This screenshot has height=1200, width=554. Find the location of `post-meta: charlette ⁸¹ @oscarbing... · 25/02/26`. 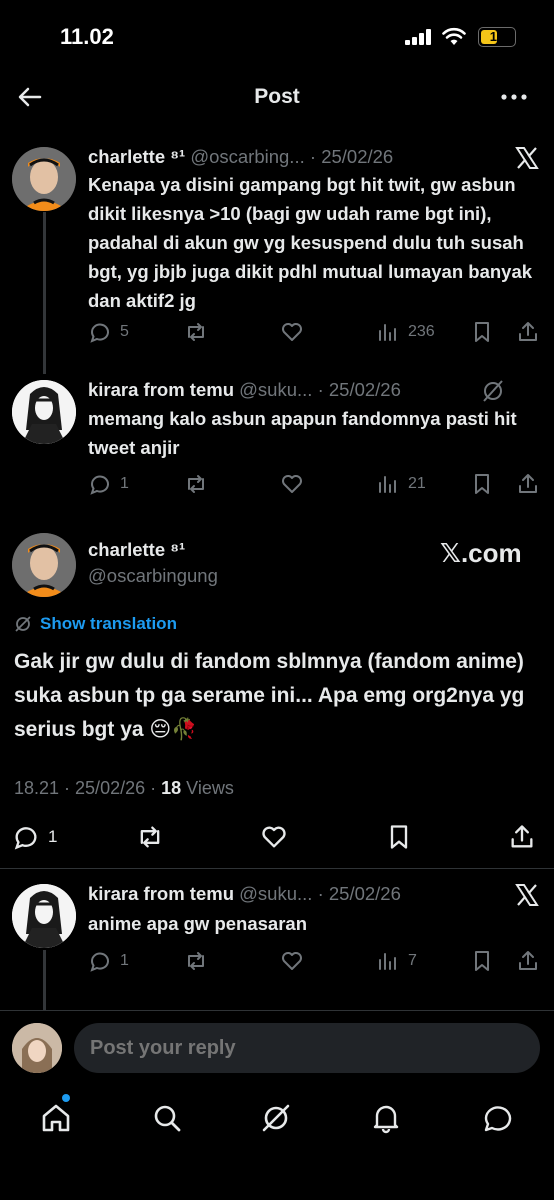

post-meta: charlette ⁸¹ @oscarbing... · 25/02/26 is located at coordinates (241, 156).